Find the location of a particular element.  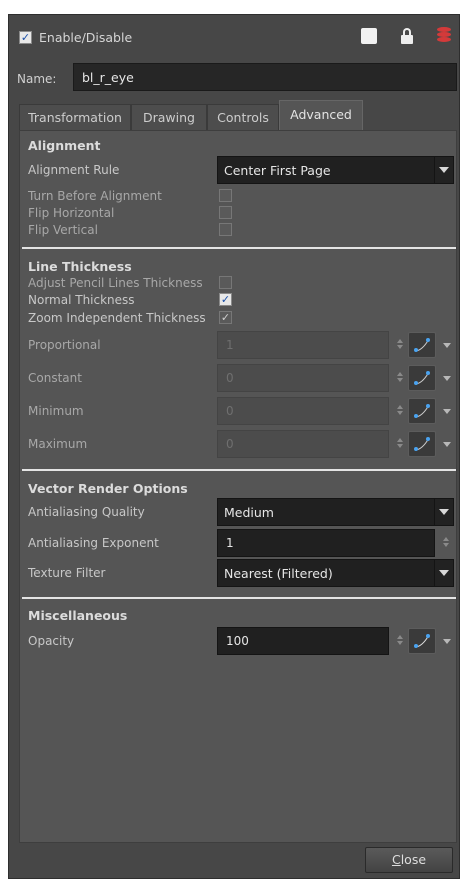

aa-exponent-spinner is located at coordinates (446, 543).